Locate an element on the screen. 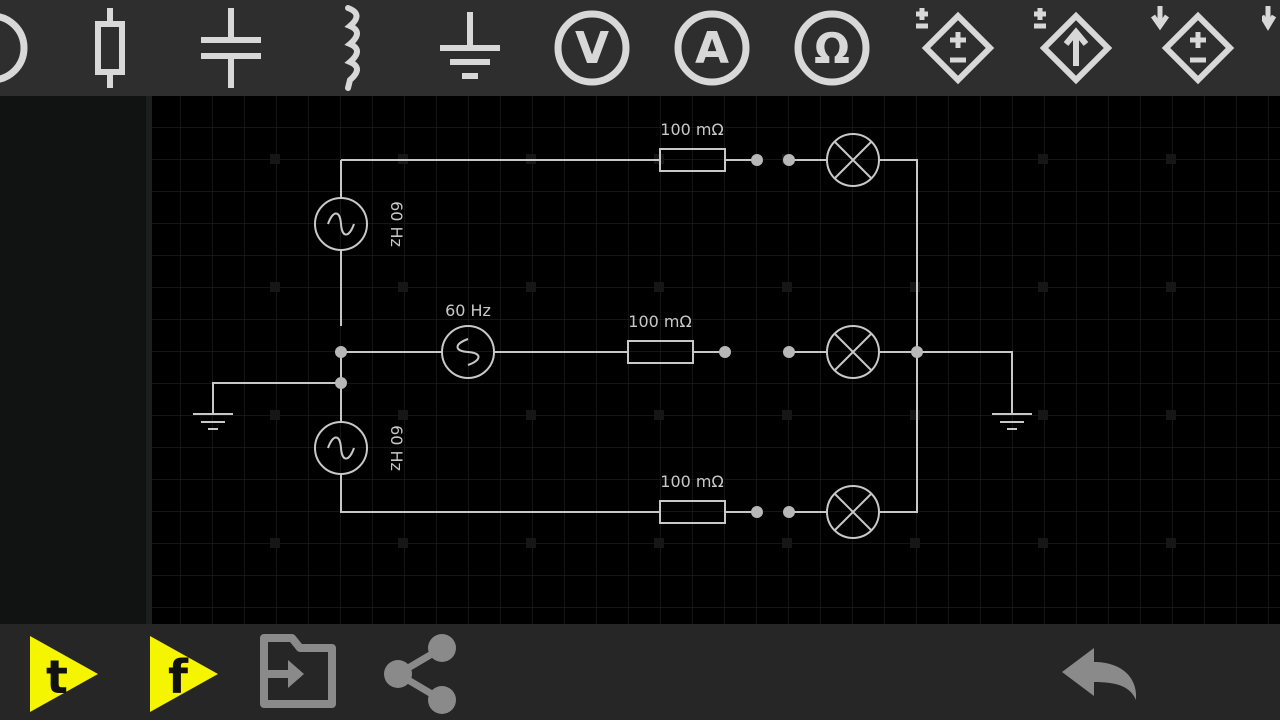 This screenshot has height=720, width=1280. resistor-icon is located at coordinates (110, 48).